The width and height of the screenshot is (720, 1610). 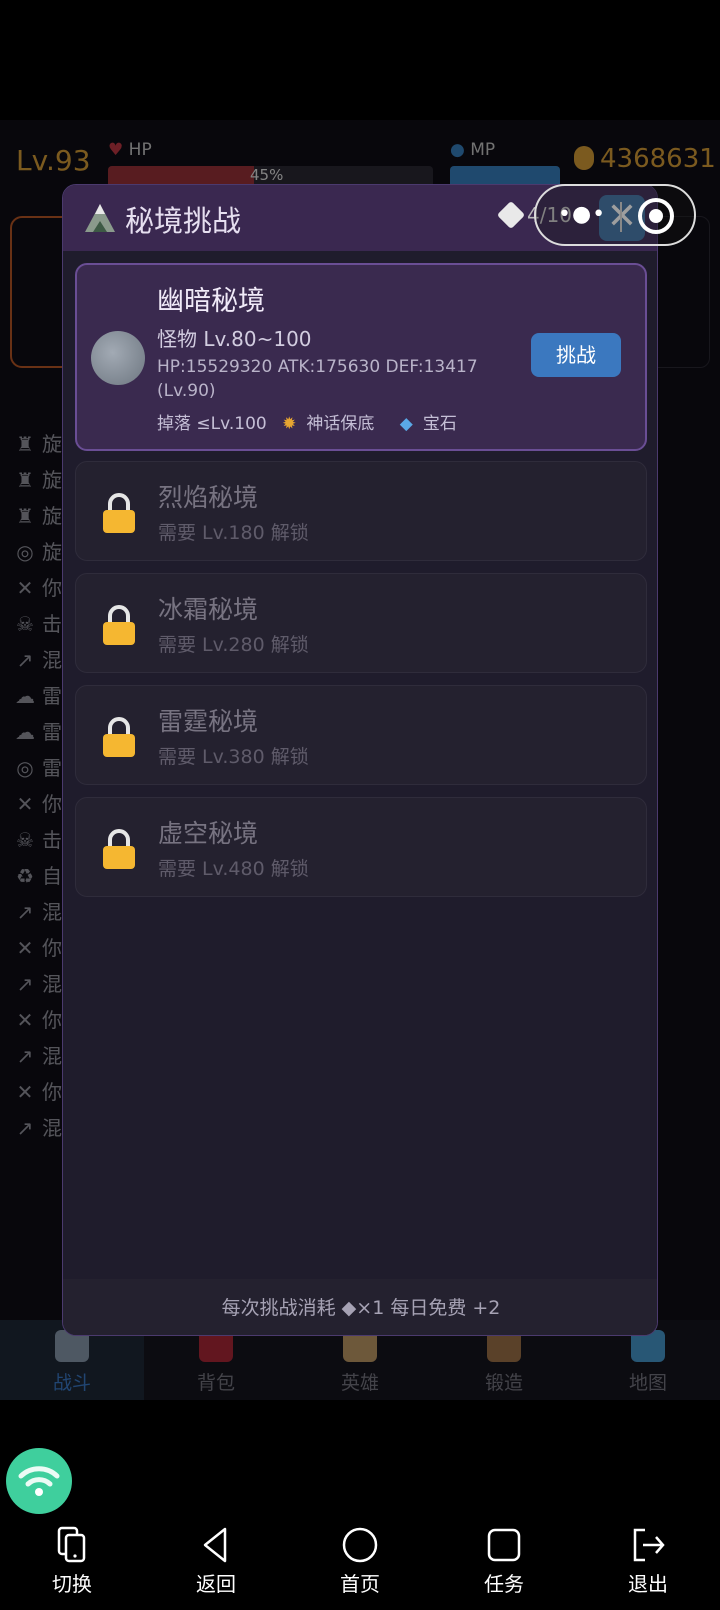 I want to click on moon-icon, so click(x=118, y=358).